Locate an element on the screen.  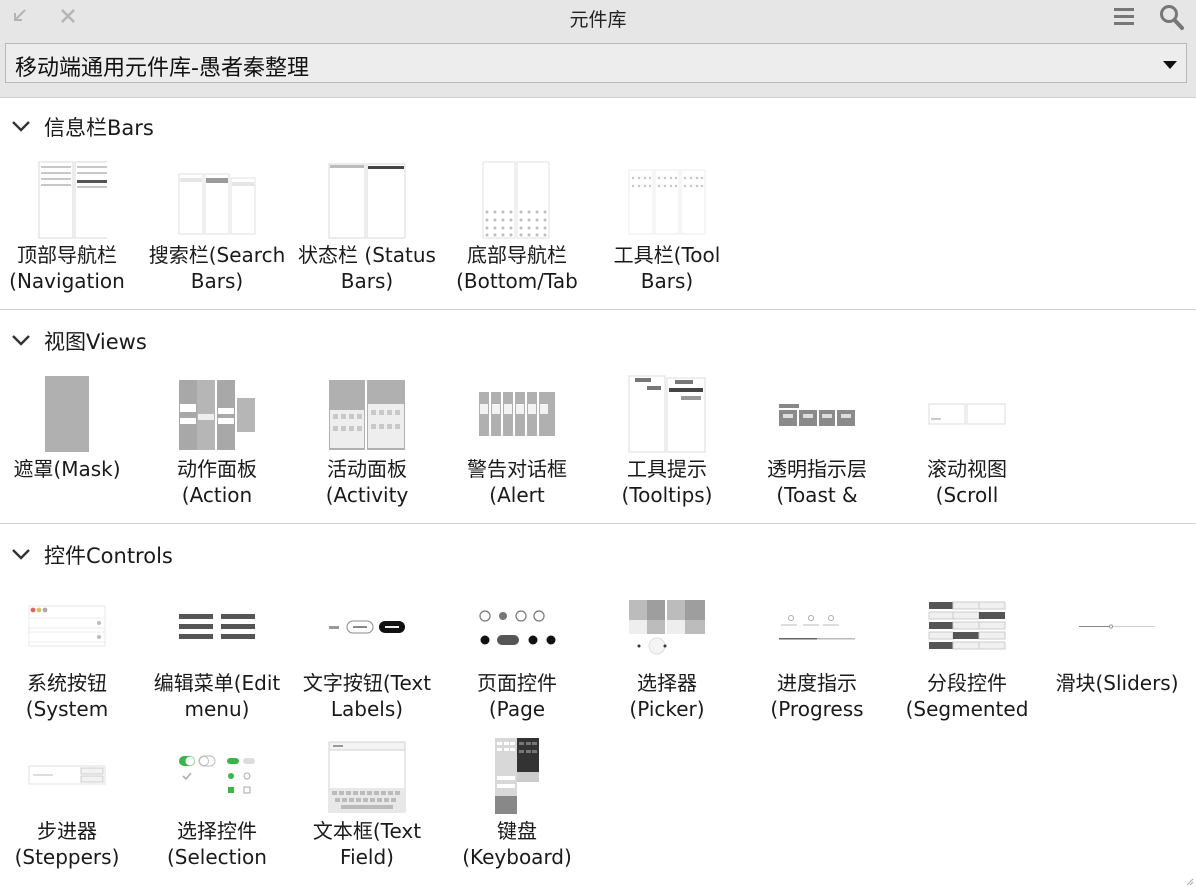
resize-grip-icon is located at coordinates (1189, 880).